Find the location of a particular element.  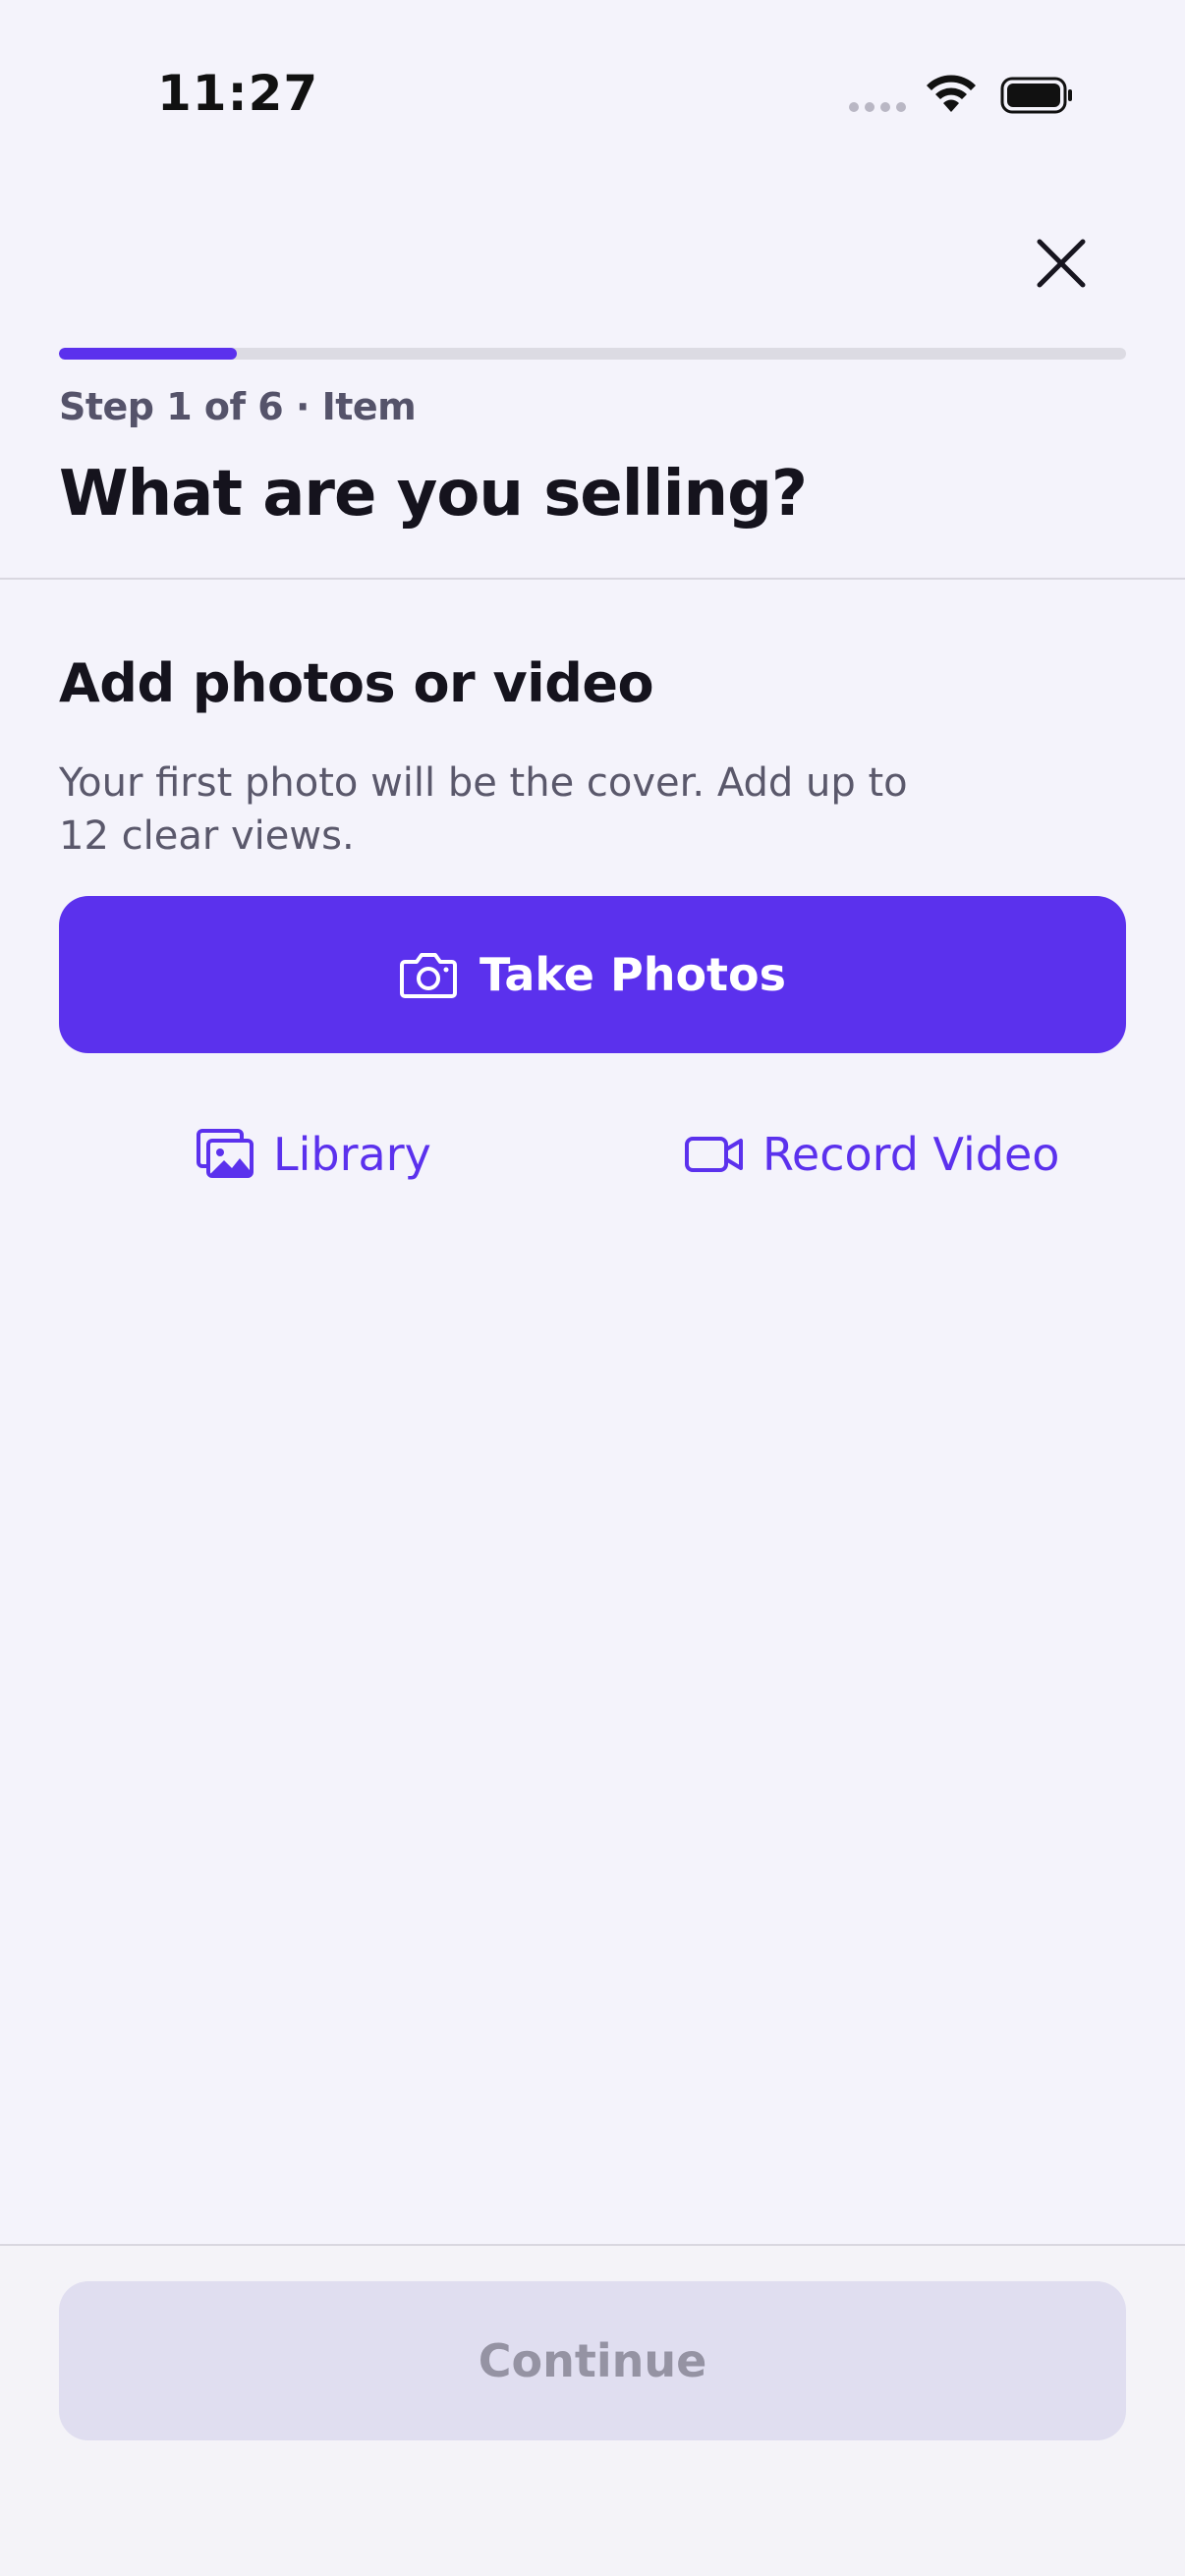

step-progress-fill is located at coordinates (149, 354).